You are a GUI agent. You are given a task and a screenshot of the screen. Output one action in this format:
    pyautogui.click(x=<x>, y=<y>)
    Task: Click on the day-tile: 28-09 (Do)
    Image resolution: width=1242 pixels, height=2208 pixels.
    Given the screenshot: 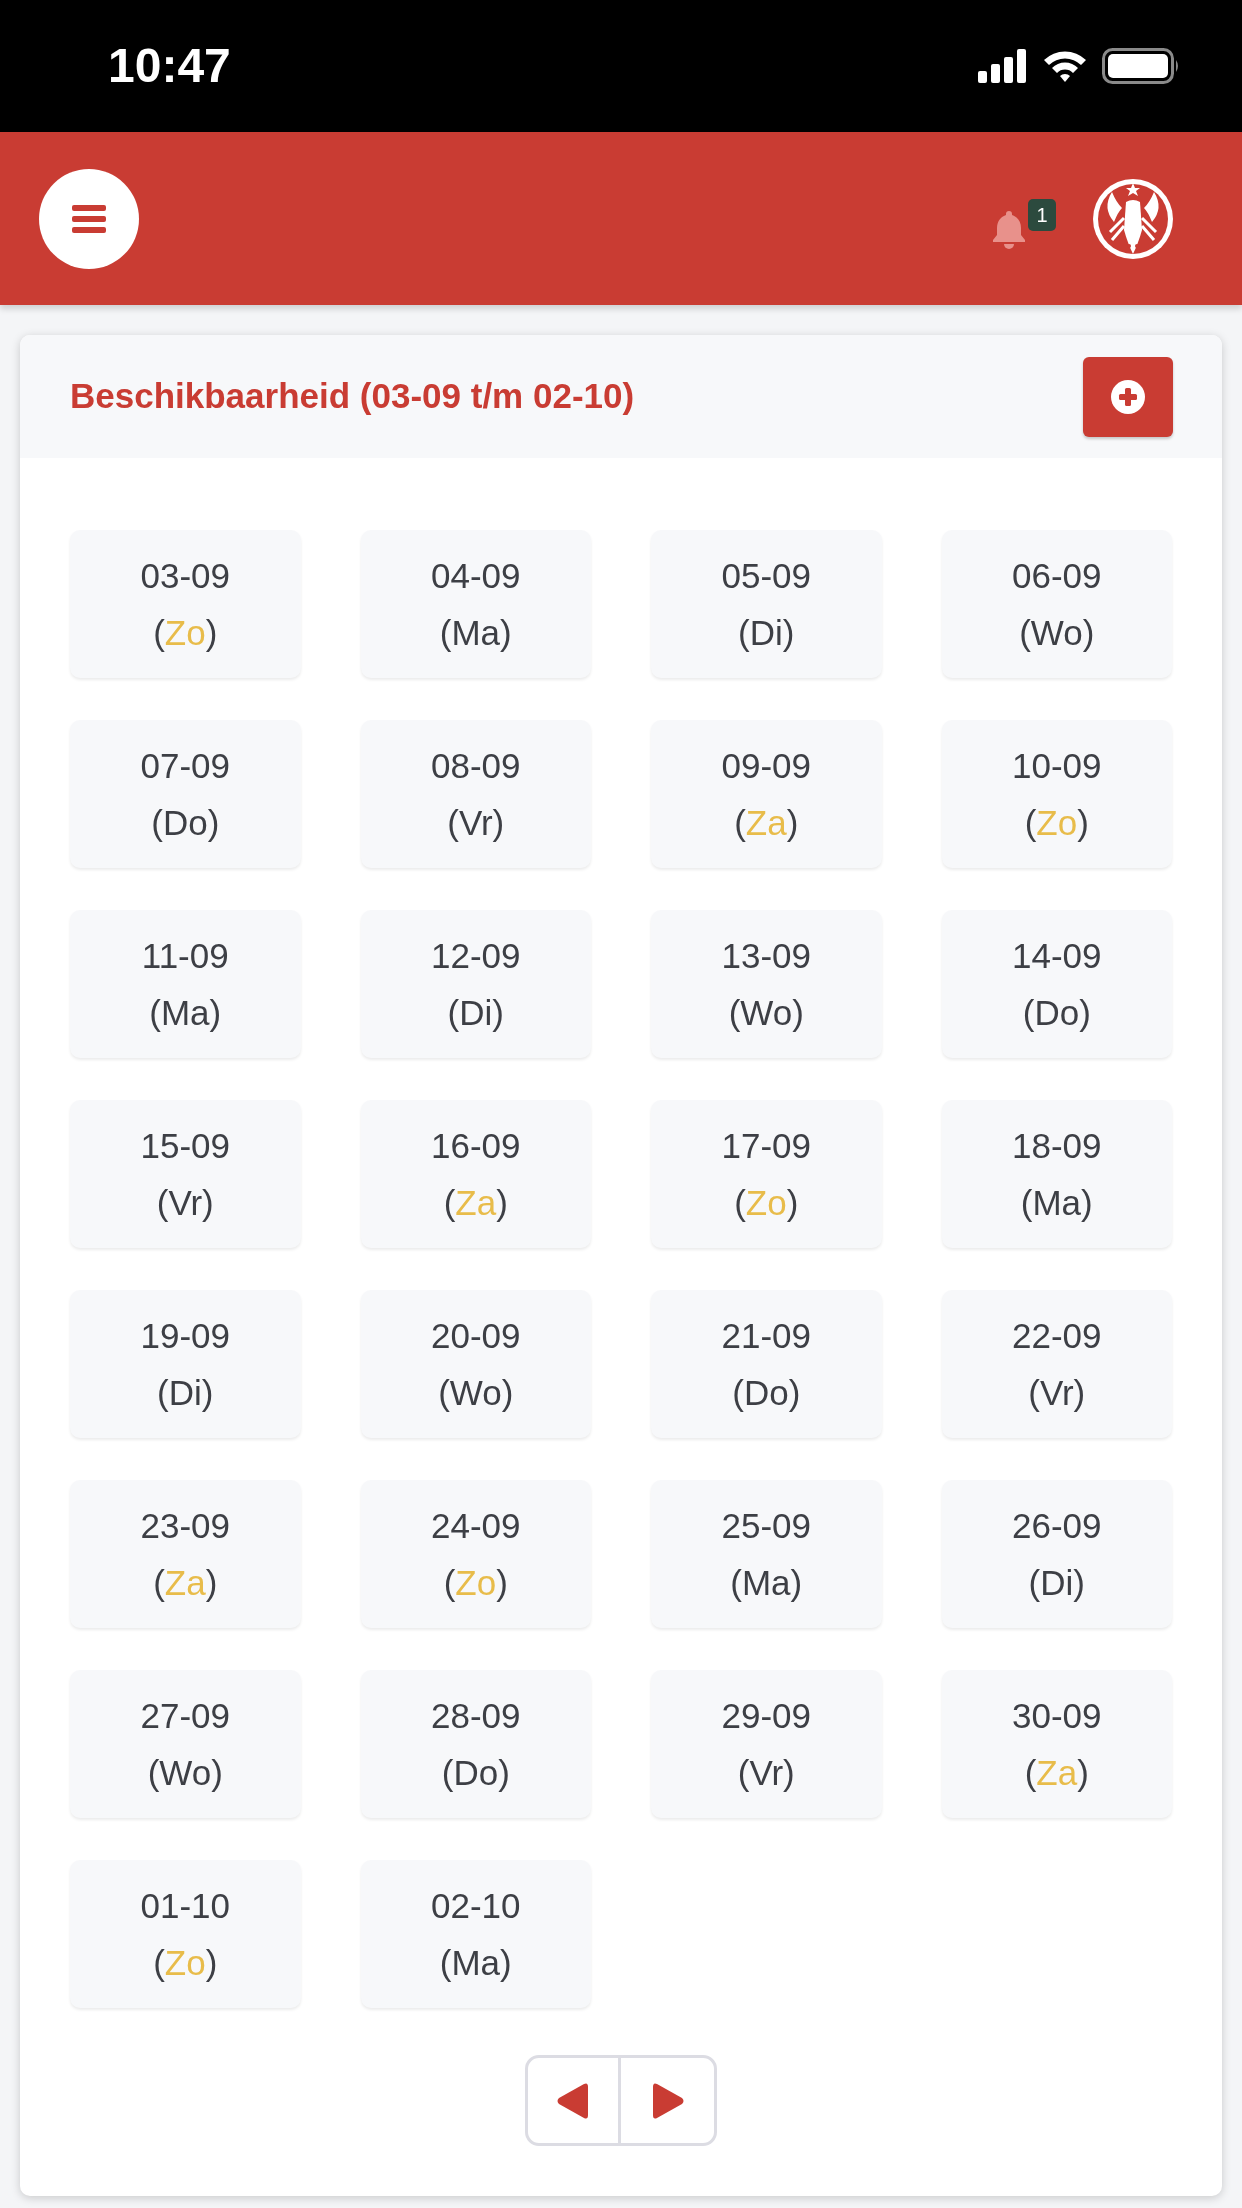 What is the action you would take?
    pyautogui.click(x=475, y=1744)
    